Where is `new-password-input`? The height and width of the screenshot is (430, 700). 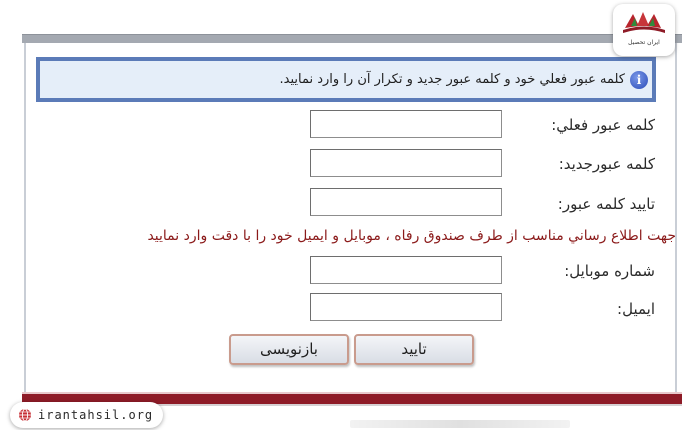 new-password-input is located at coordinates (406, 163).